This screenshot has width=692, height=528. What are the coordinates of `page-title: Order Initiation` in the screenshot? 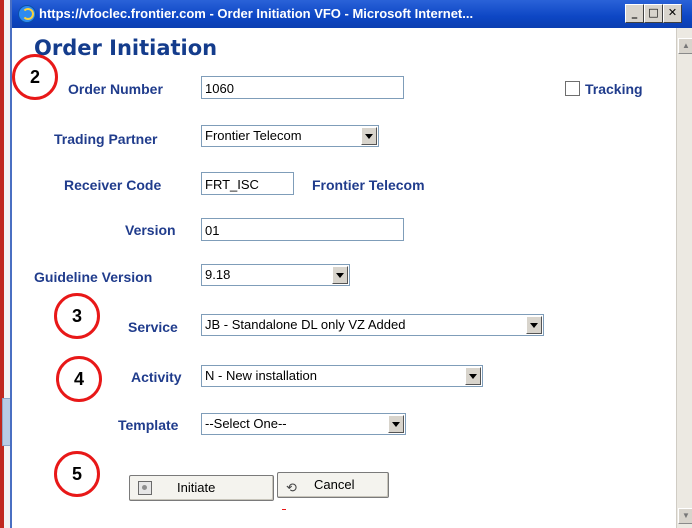 It's located at (126, 48).